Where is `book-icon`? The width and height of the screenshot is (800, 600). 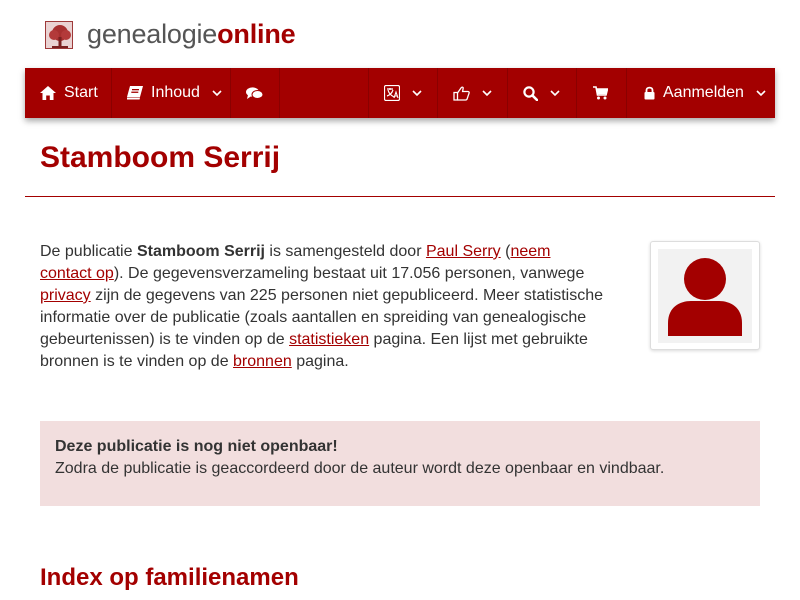
book-icon is located at coordinates (135, 93).